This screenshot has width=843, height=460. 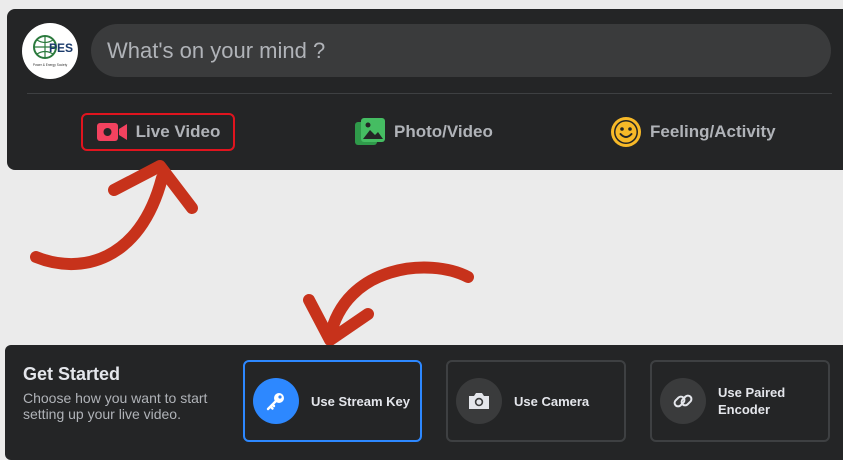 What do you see at coordinates (370, 132) in the screenshot?
I see `photo-icon` at bounding box center [370, 132].